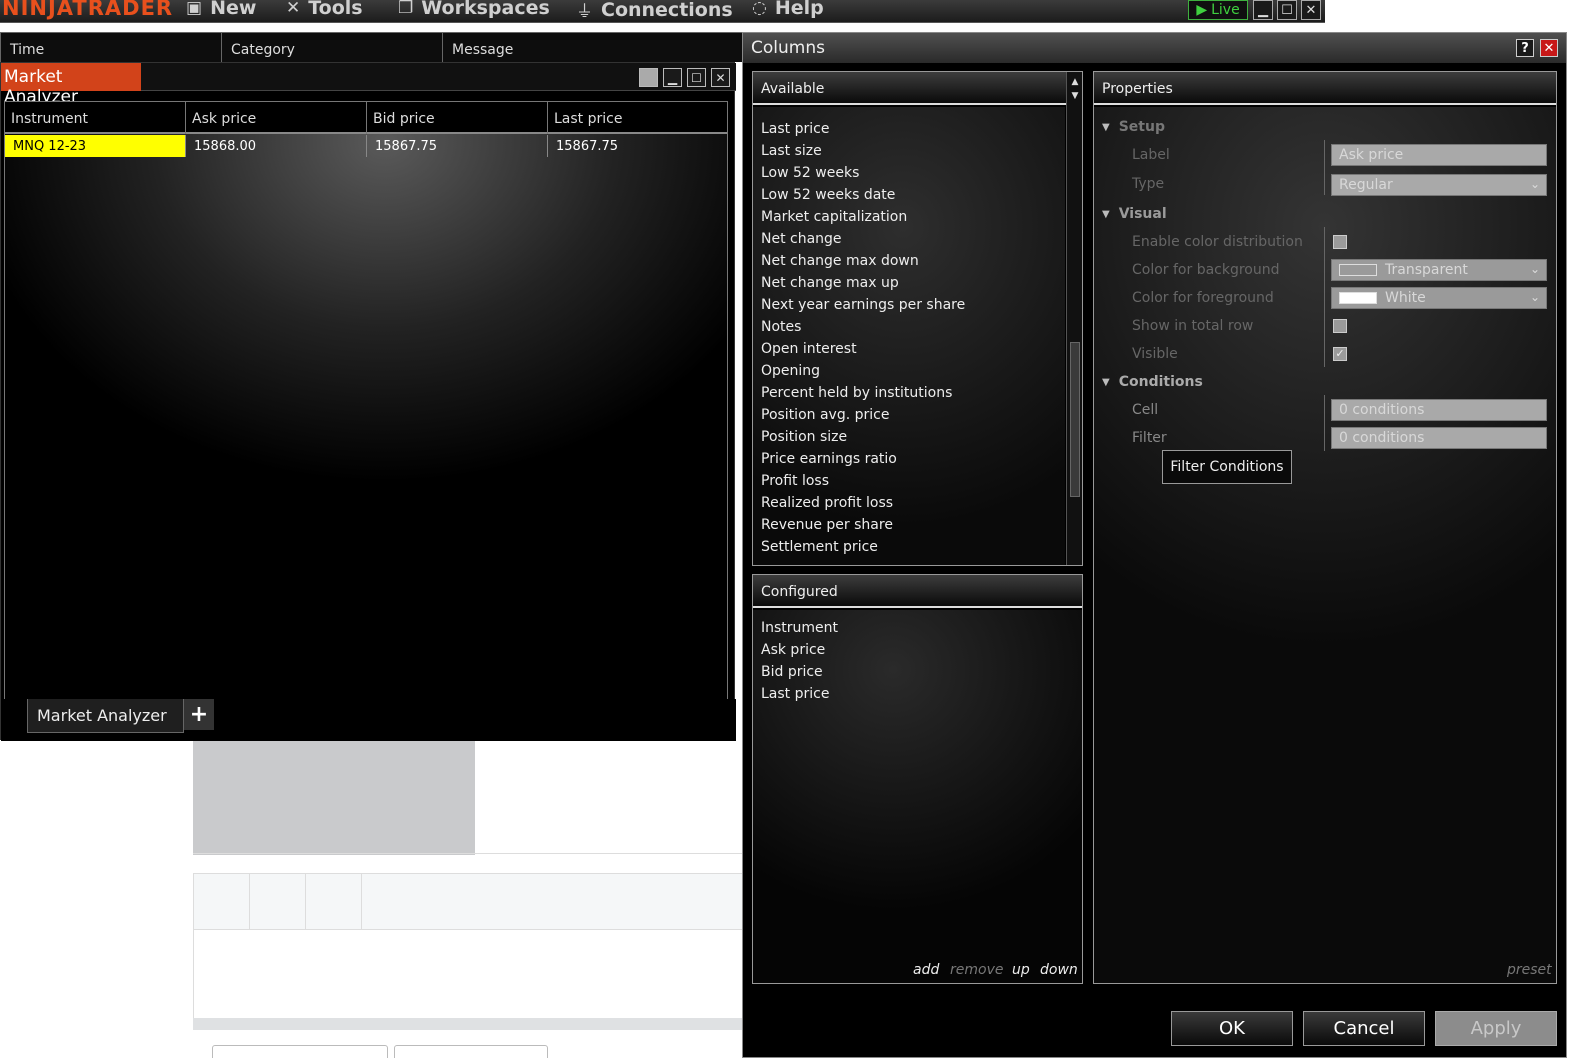  I want to click on available-item: Opening, so click(790, 371).